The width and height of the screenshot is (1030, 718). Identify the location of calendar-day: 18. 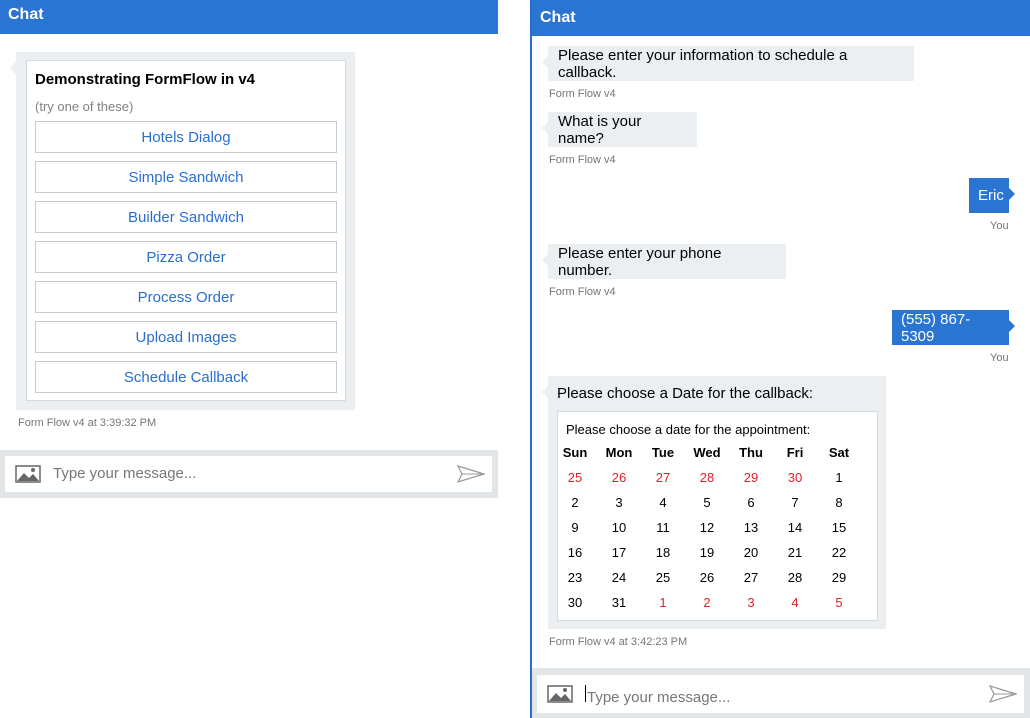
(663, 552).